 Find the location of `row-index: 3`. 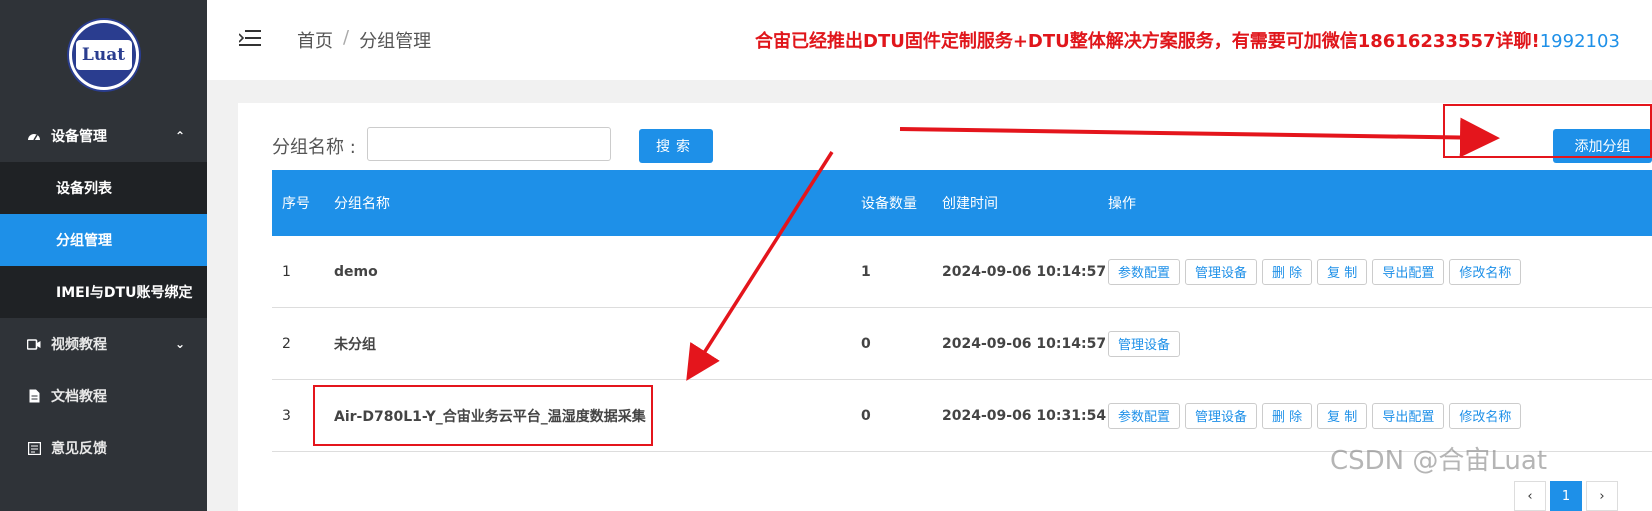

row-index: 3 is located at coordinates (286, 415).